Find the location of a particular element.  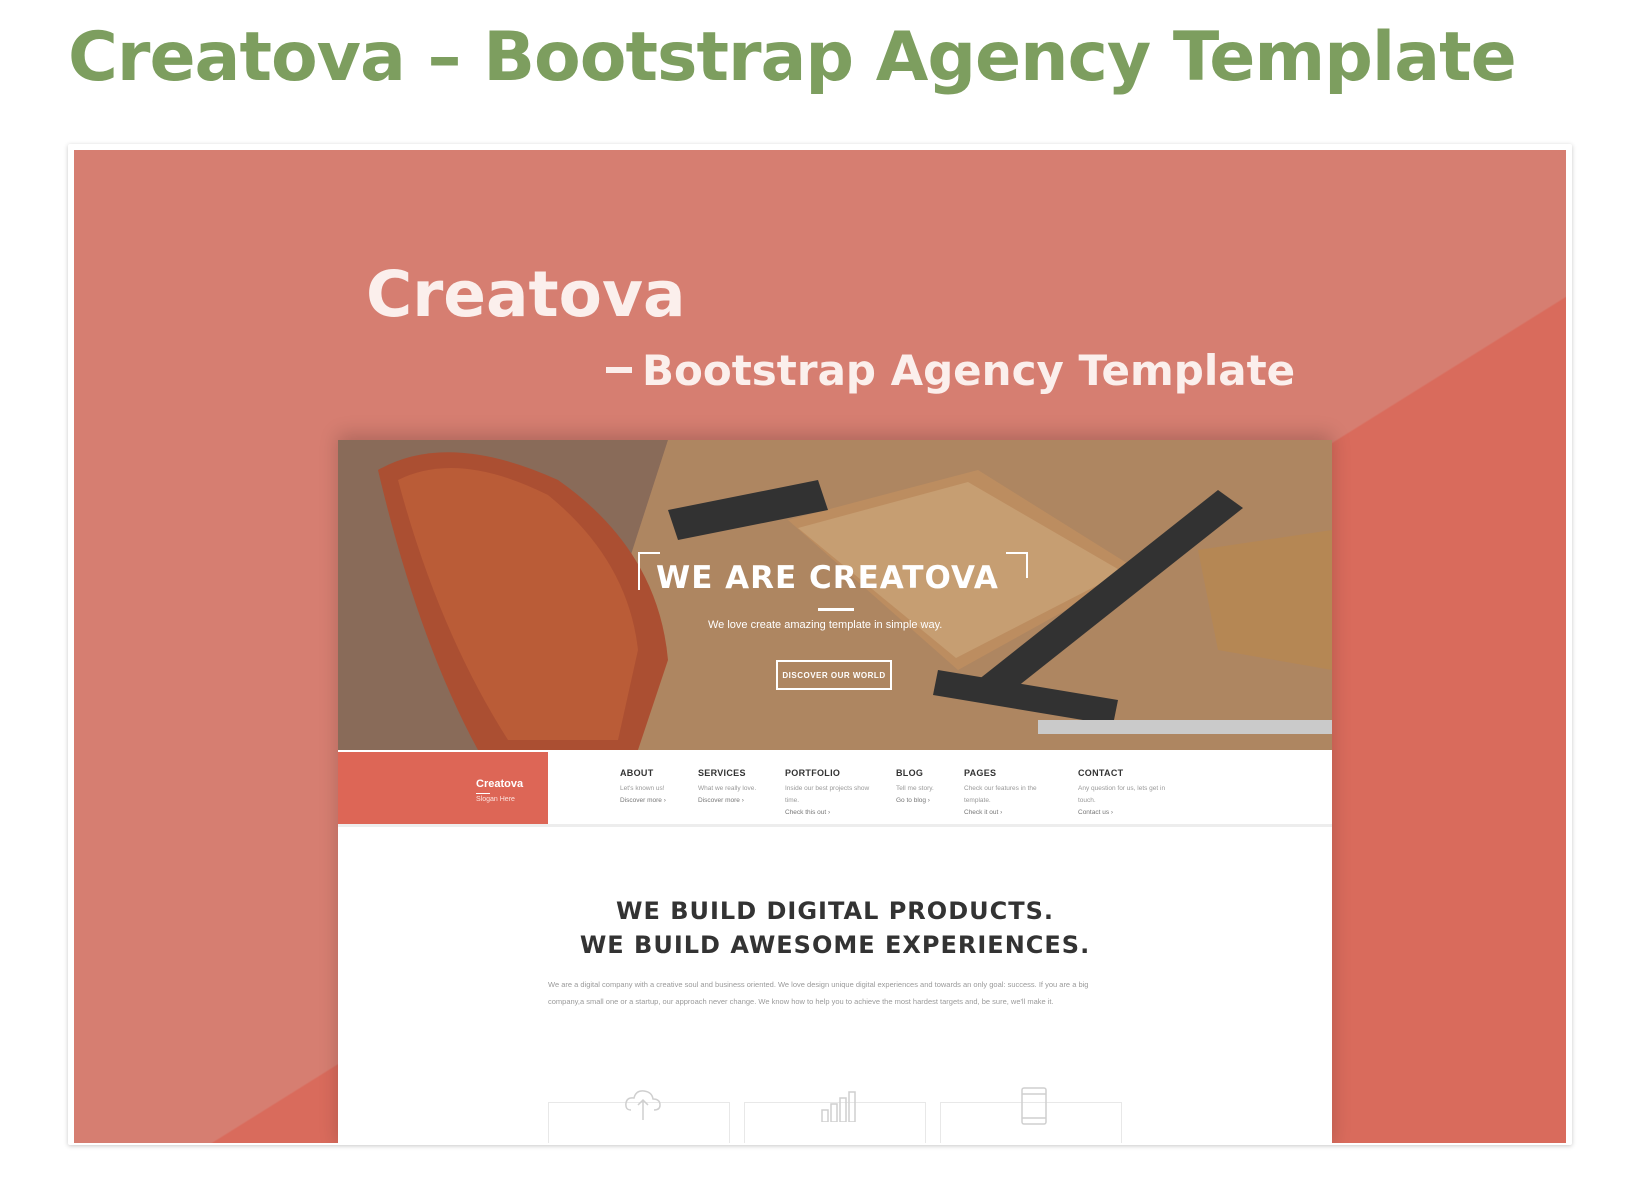

mobile-device-icon is located at coordinates (1034, 1106).